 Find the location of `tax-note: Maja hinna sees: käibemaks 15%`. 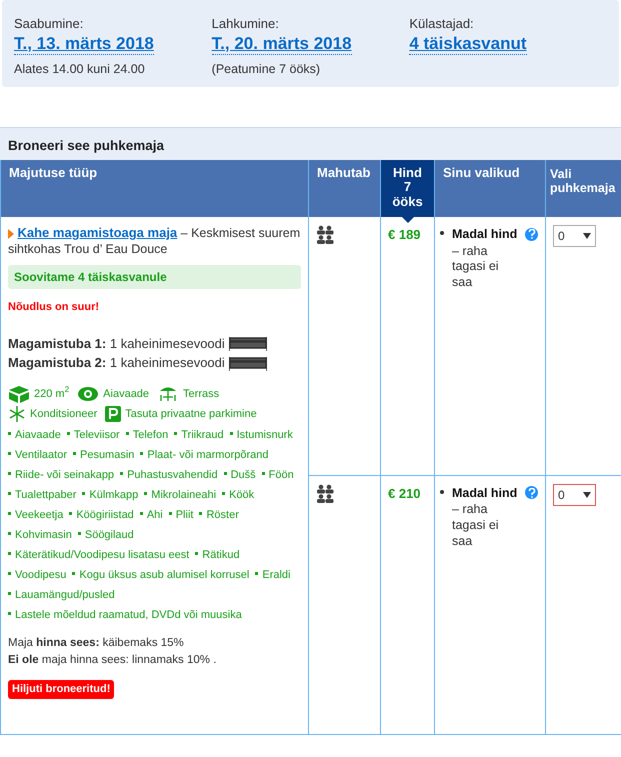

tax-note: Maja hinna sees: käibemaks 15% is located at coordinates (96, 643).